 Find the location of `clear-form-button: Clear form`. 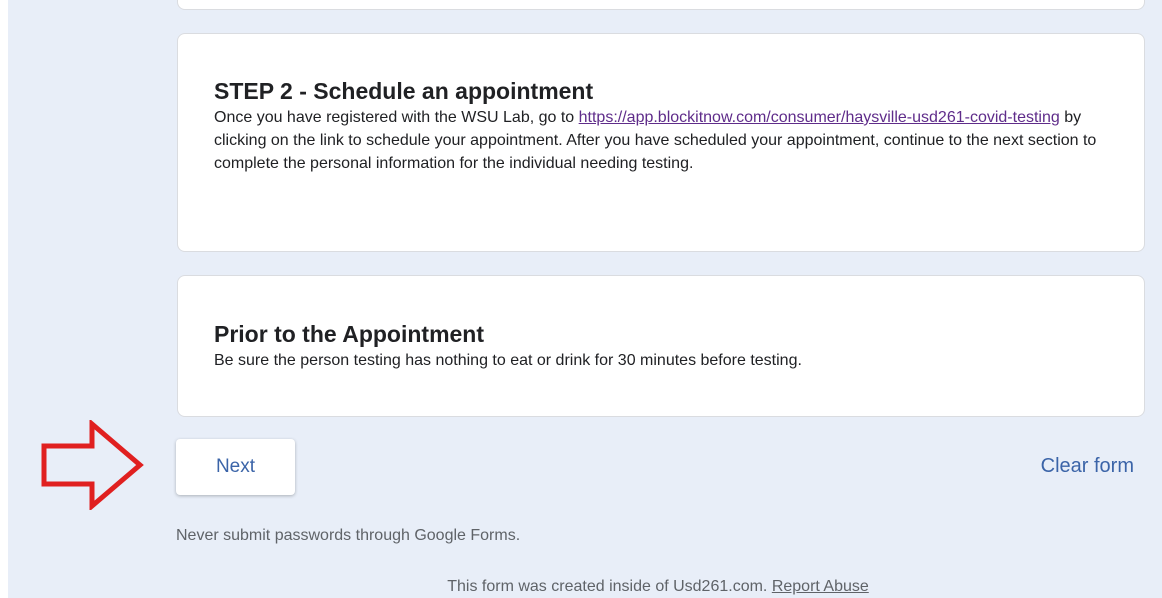

clear-form-button: Clear form is located at coordinates (1087, 466).